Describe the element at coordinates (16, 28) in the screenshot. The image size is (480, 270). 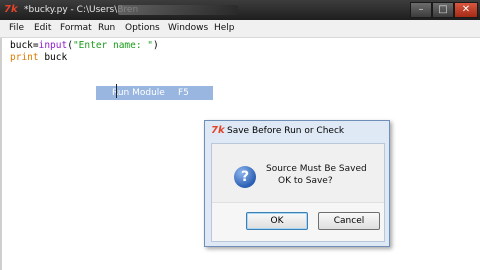
I see `menu-file: File` at that location.